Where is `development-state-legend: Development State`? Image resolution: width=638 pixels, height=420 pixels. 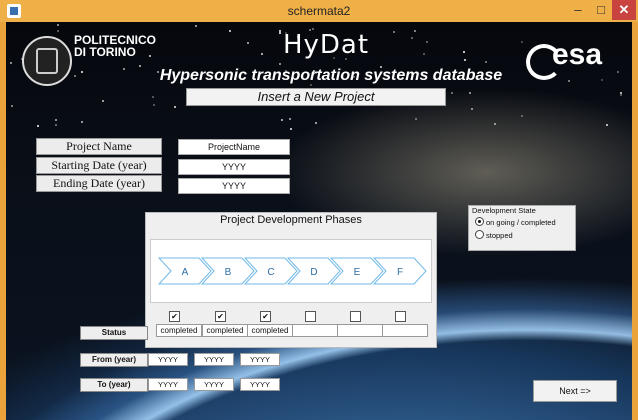
development-state-legend: Development State is located at coordinates (504, 210).